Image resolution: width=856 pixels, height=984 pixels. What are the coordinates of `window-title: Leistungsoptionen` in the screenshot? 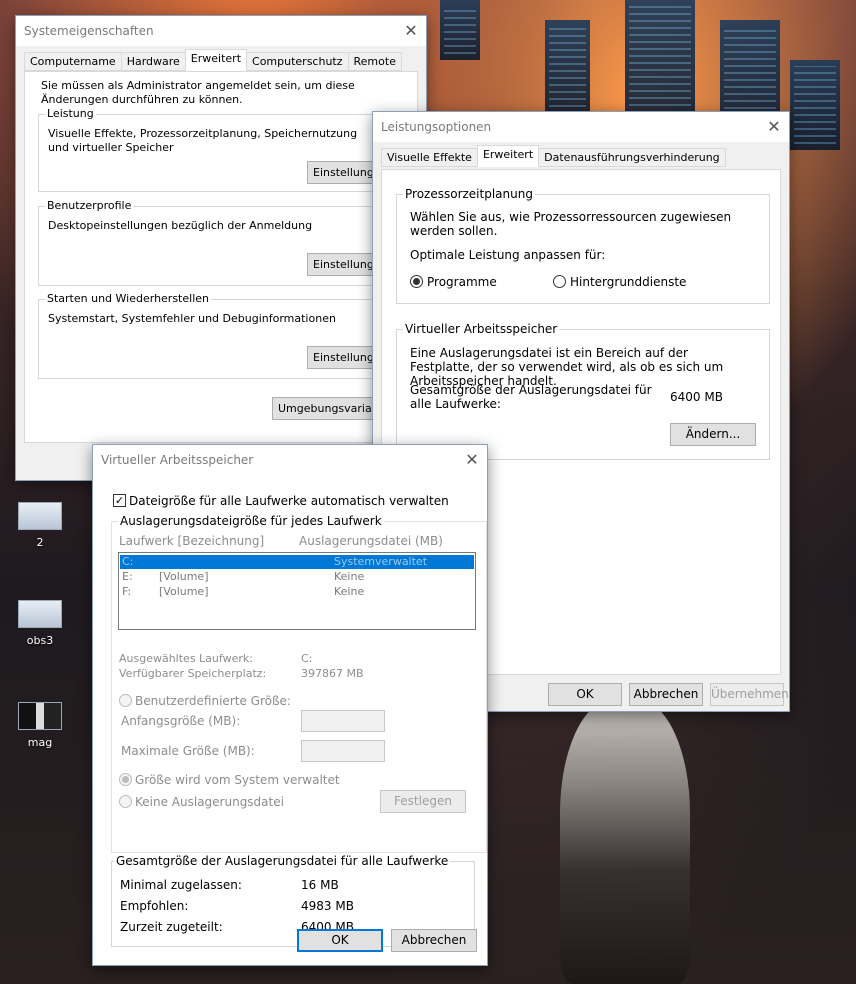 It's located at (436, 127).